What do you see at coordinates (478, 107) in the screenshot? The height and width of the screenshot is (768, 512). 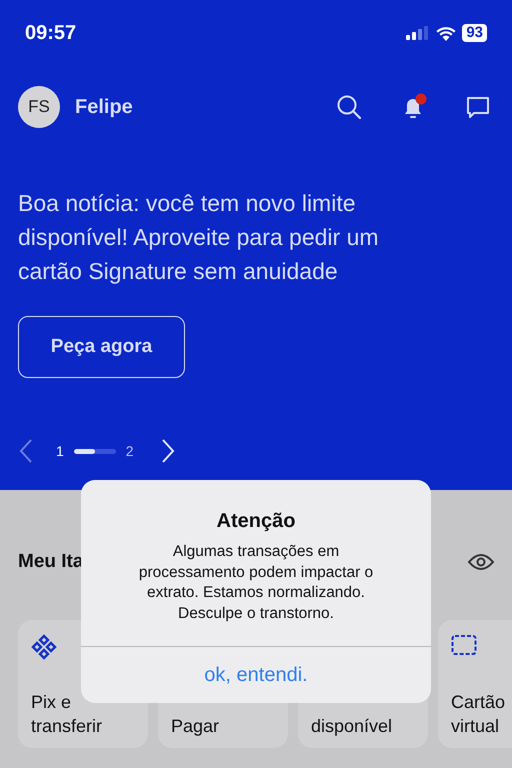 I see `chat-icon` at bounding box center [478, 107].